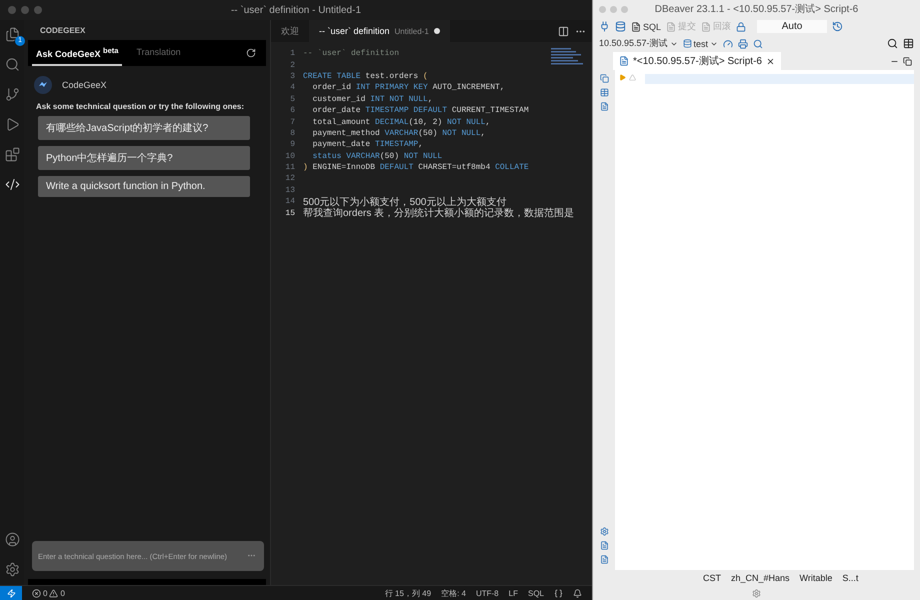 The image size is (920, 600). I want to click on suggestion-button: 有哪些给JavaScript的初学者的建议?, so click(144, 128).